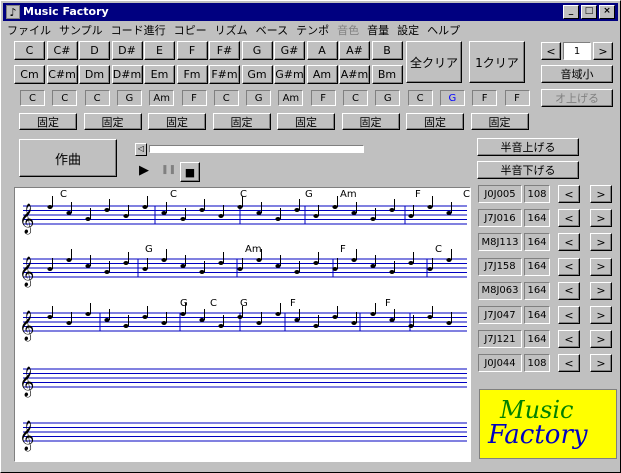 The width and height of the screenshot is (621, 473). I want to click on chord-button: F#, so click(224, 50).